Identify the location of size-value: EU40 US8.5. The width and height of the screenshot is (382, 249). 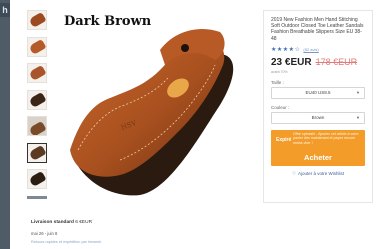
(318, 93).